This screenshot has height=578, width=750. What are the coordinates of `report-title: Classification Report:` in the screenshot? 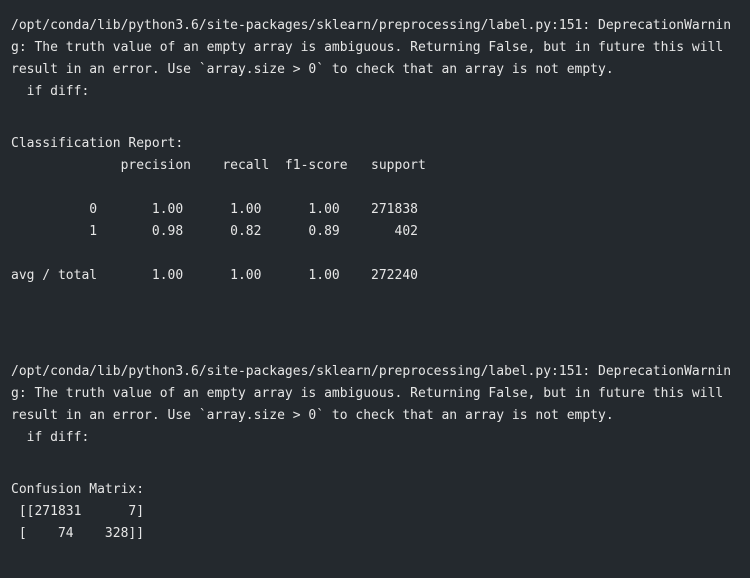 It's located at (97, 143).